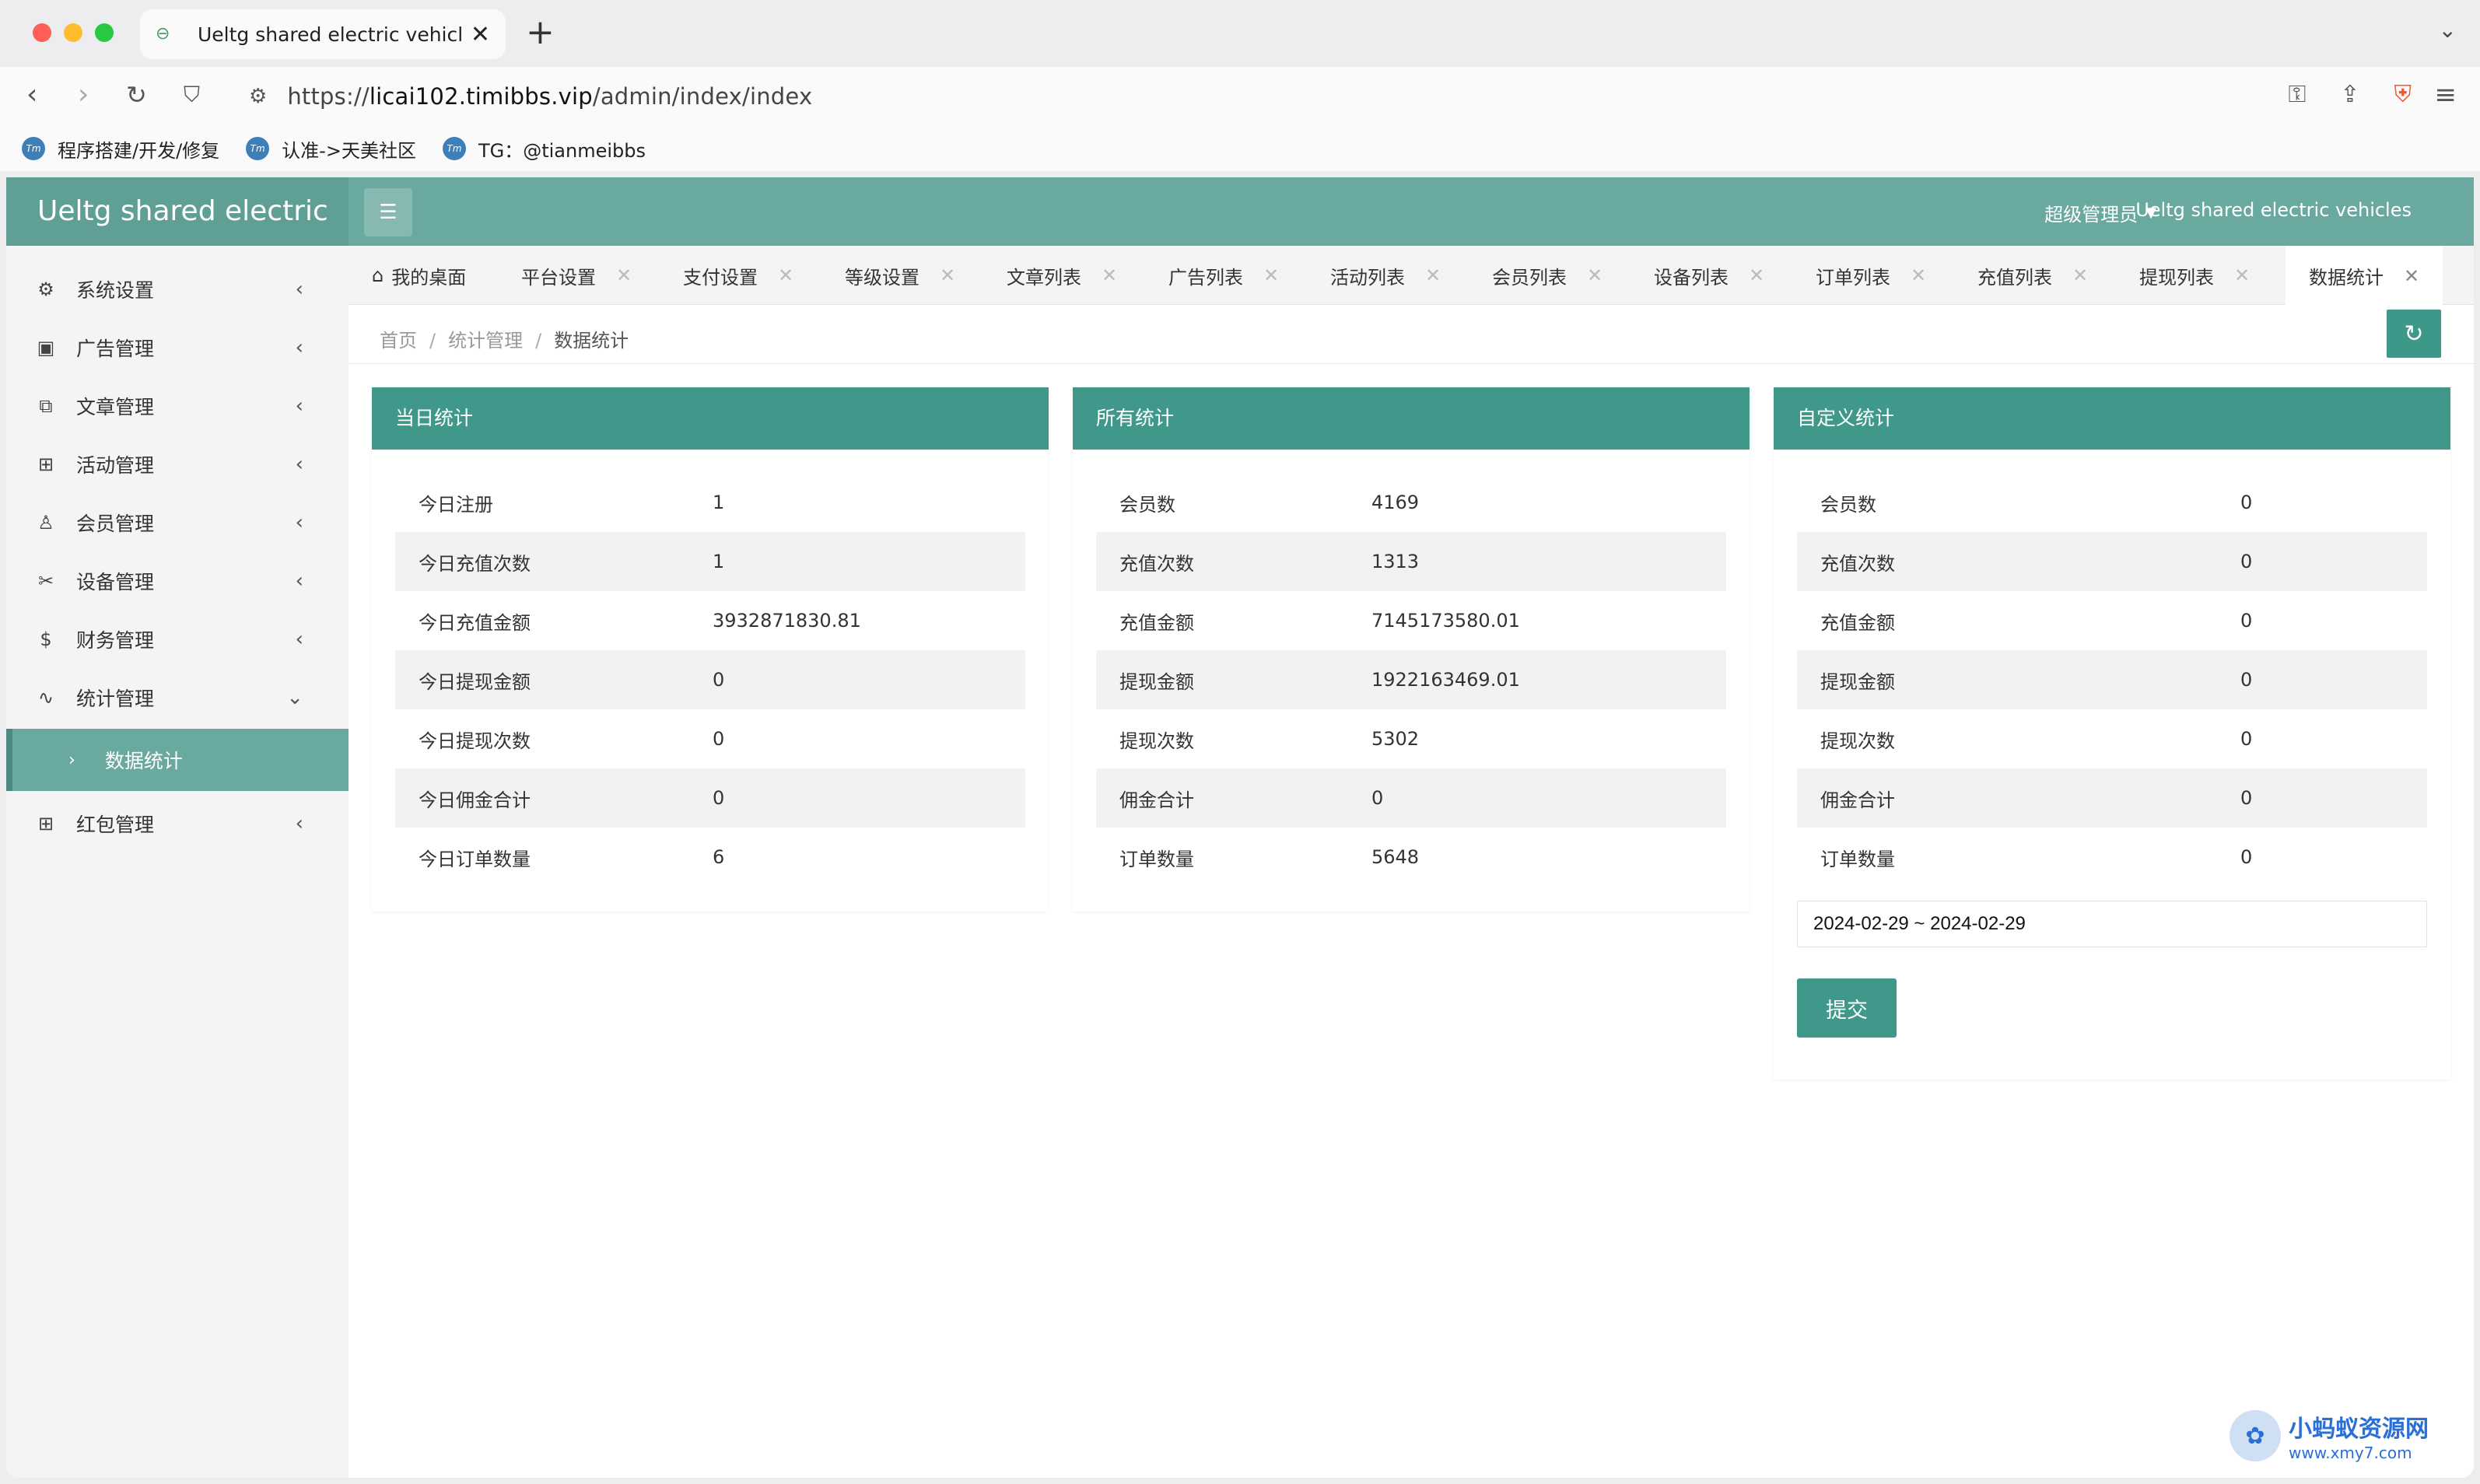  What do you see at coordinates (481, 97) in the screenshot?
I see `url-host: licai102.timibbs.vip` at bounding box center [481, 97].